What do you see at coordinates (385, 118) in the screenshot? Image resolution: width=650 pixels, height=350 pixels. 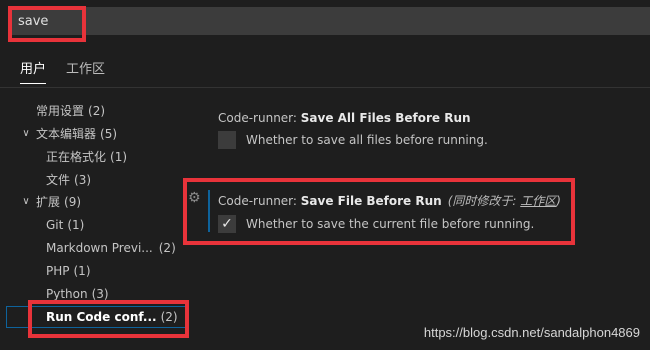 I see `setting-name: Save All Files Before Run` at bounding box center [385, 118].